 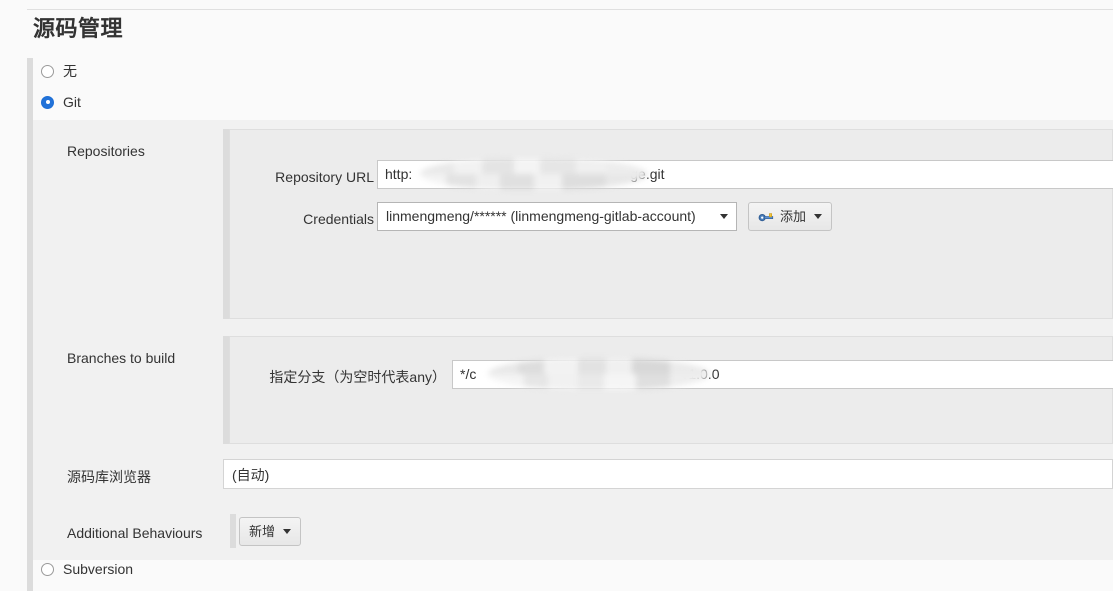 What do you see at coordinates (72, 102) in the screenshot?
I see `scm-option-git-label: Git` at bounding box center [72, 102].